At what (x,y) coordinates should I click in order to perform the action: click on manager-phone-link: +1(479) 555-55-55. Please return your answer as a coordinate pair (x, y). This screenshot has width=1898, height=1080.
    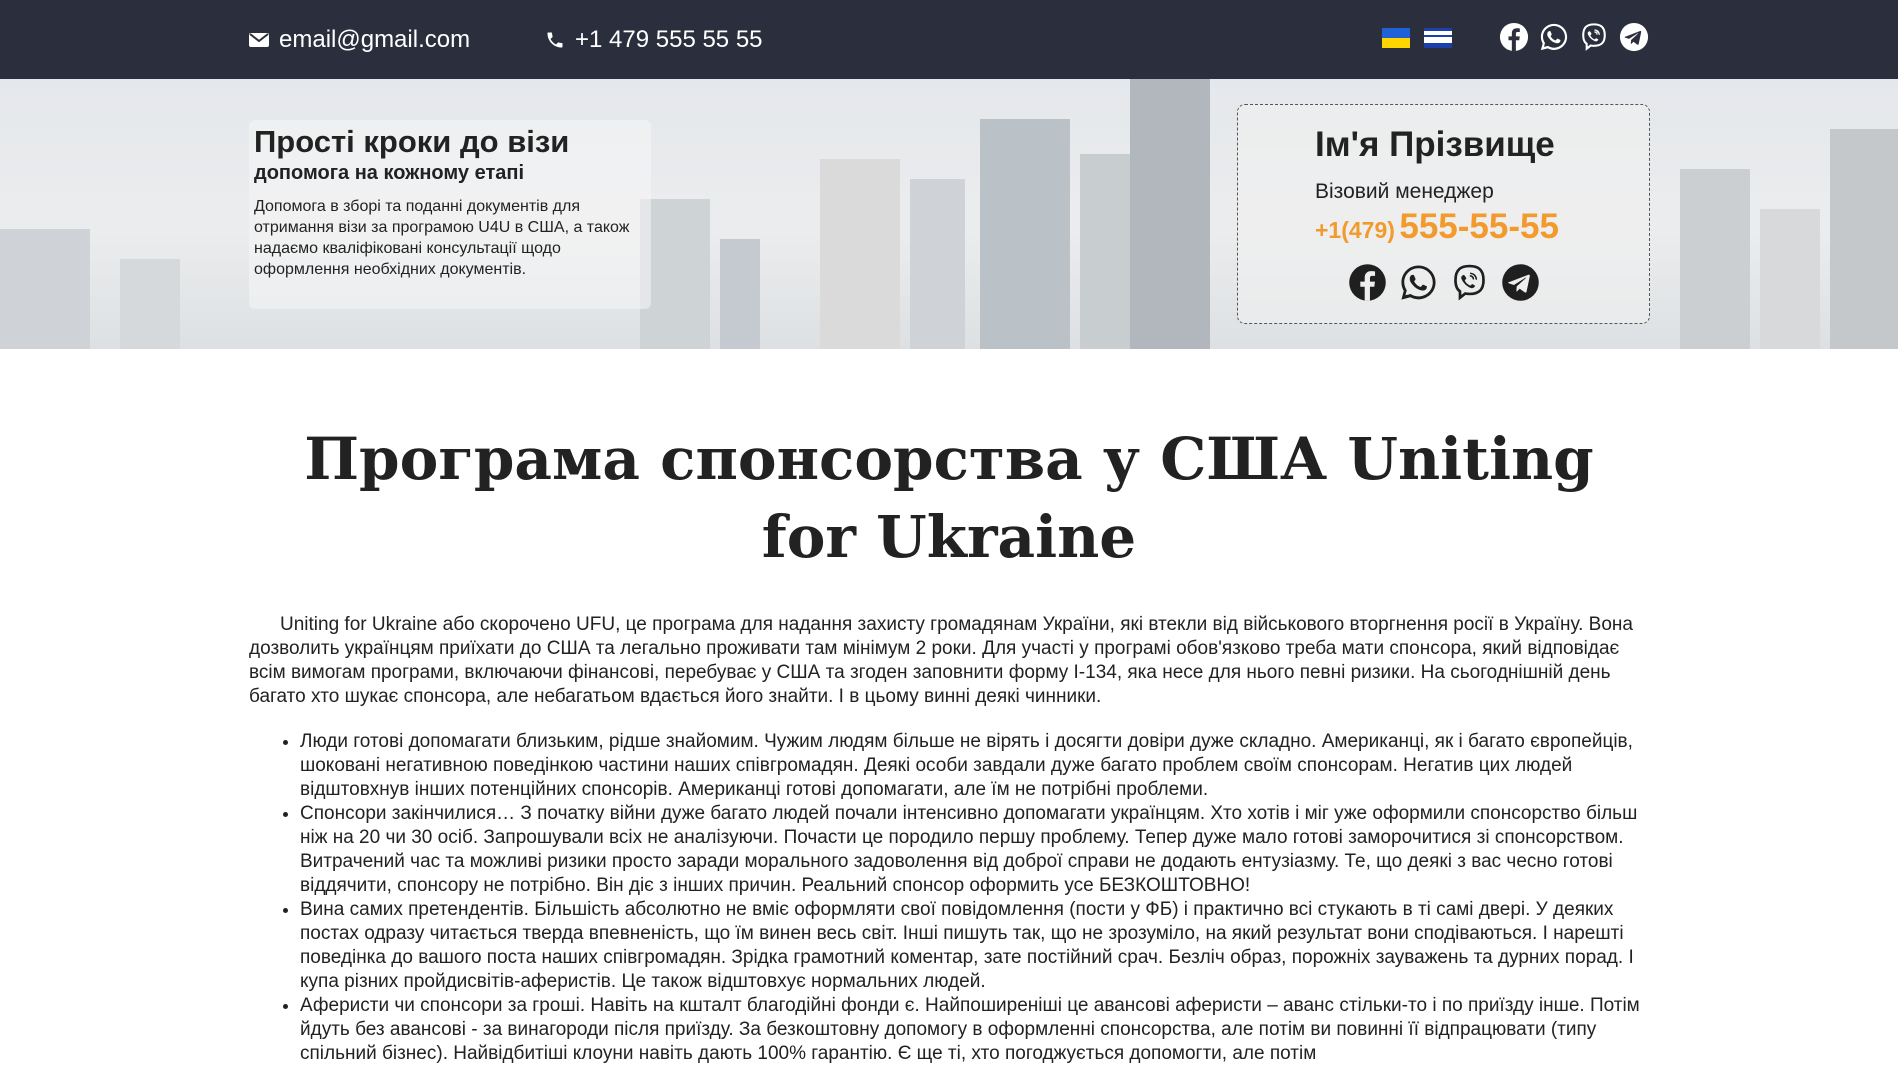
    Looking at the image, I should click on (1437, 227).